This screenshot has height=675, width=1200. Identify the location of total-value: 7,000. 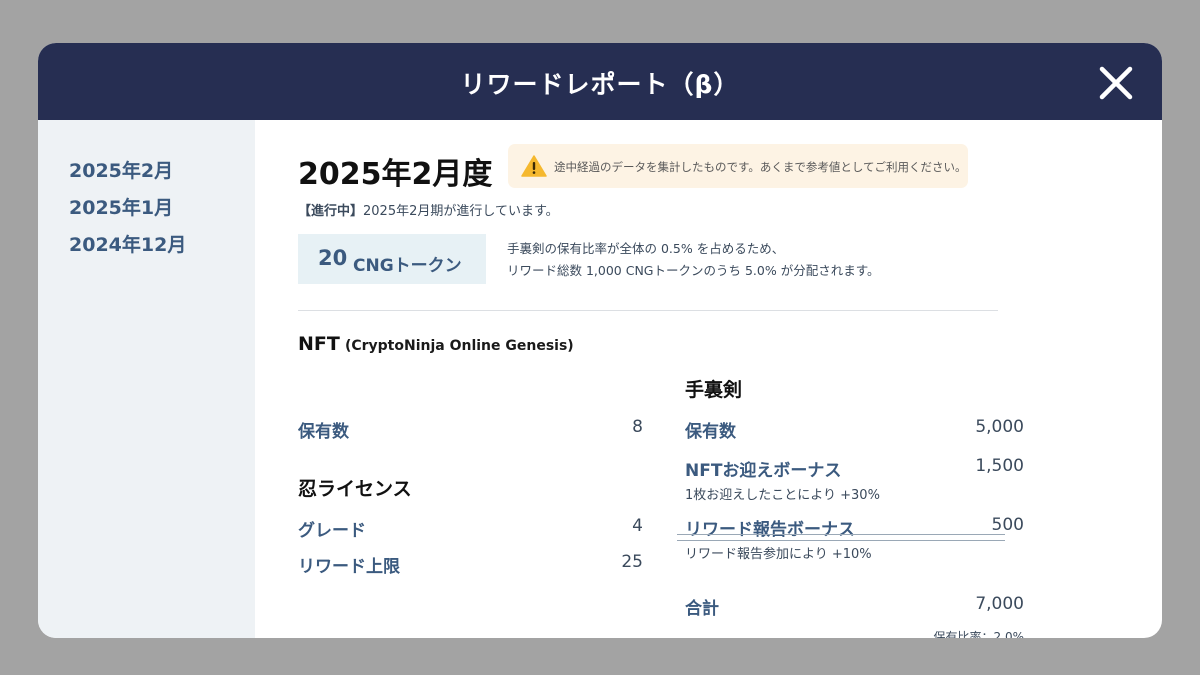
(999, 604).